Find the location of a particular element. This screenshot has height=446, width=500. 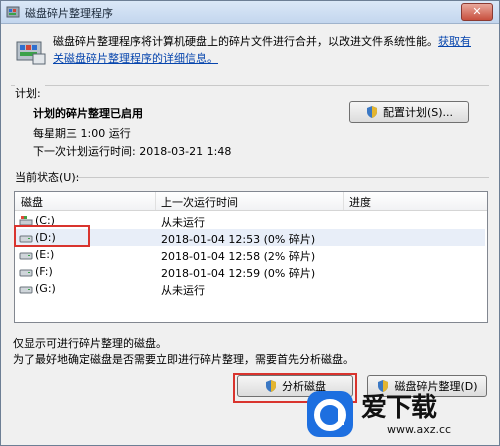

column-header-progress: 进度 is located at coordinates (360, 202).